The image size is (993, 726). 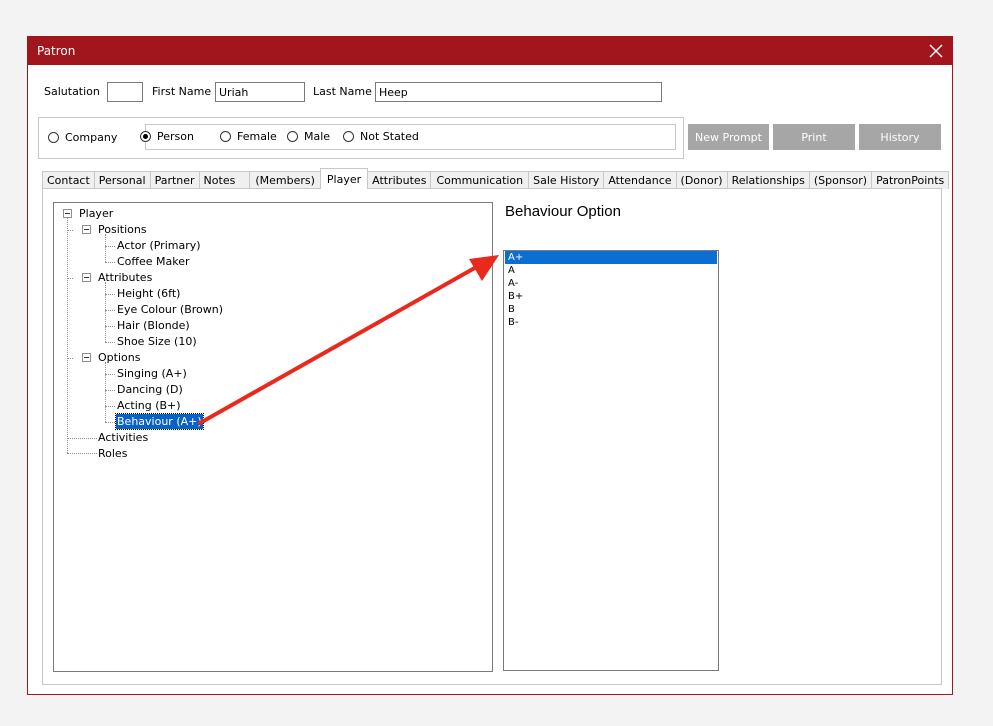 What do you see at coordinates (344, 178) in the screenshot?
I see `tab-player: Player` at bounding box center [344, 178].